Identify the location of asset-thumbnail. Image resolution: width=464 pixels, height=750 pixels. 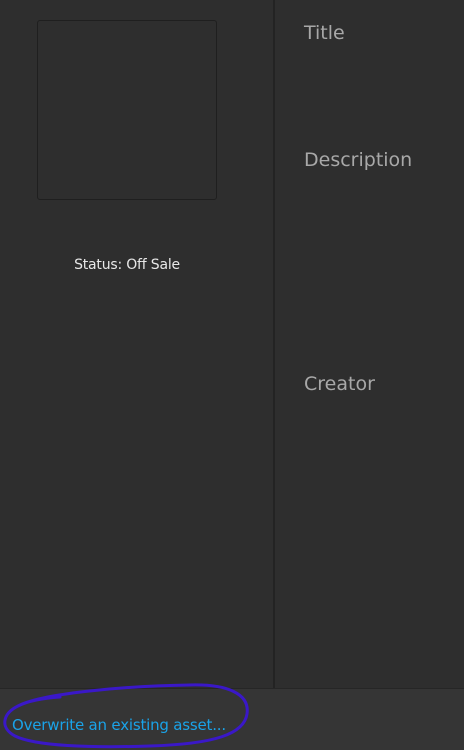
(127, 110).